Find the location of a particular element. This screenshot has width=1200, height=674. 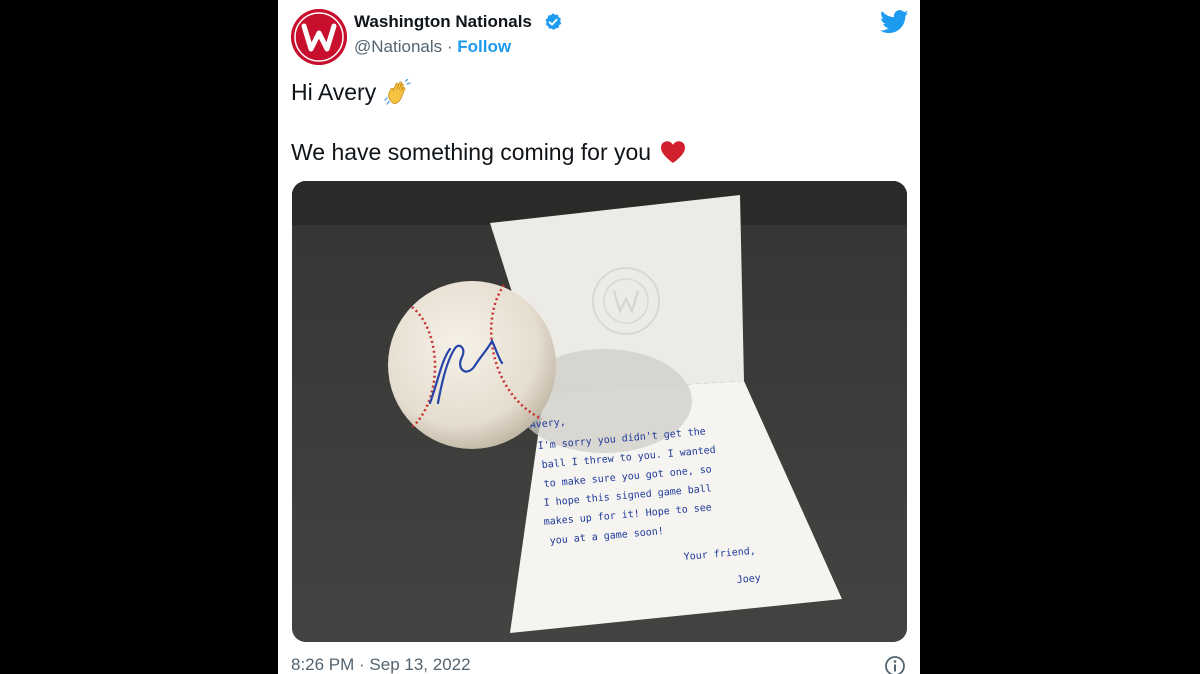

baseball is located at coordinates (472, 365).